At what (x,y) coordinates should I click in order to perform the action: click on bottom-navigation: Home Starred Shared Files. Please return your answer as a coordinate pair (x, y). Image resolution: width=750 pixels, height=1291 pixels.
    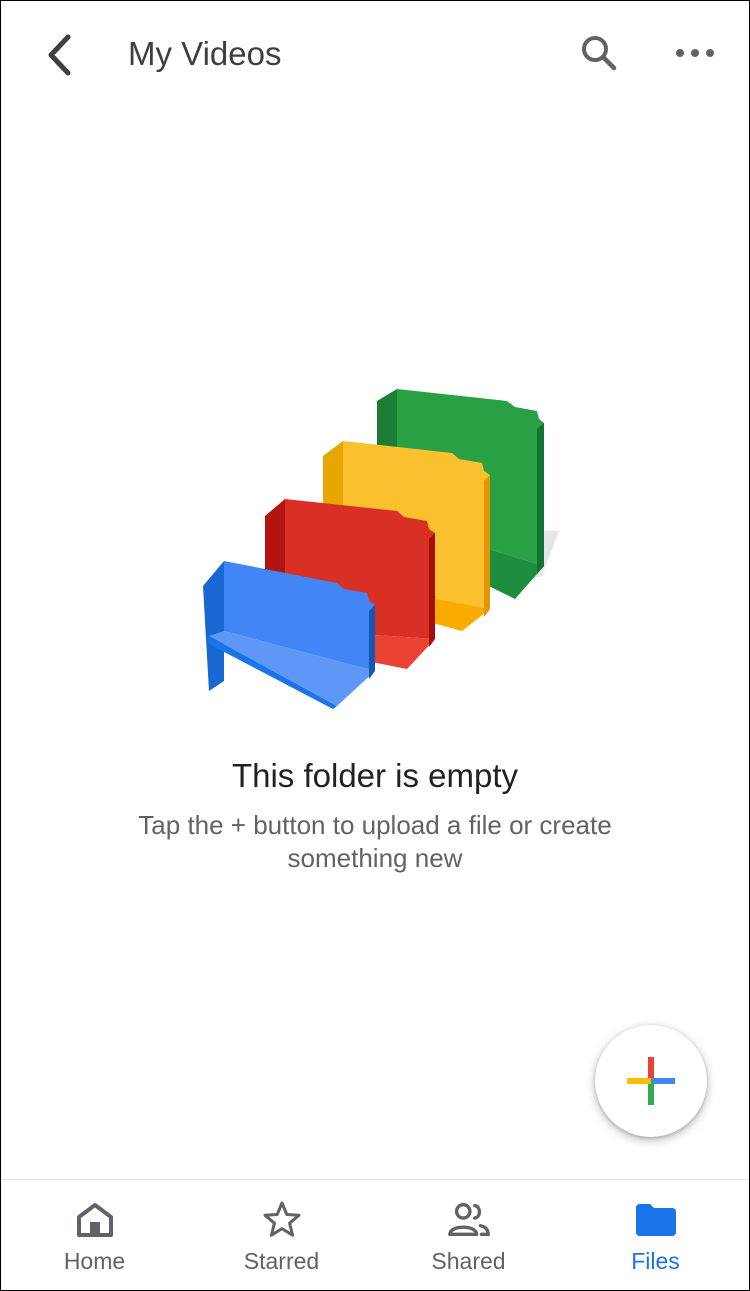
    Looking at the image, I should click on (375, 1234).